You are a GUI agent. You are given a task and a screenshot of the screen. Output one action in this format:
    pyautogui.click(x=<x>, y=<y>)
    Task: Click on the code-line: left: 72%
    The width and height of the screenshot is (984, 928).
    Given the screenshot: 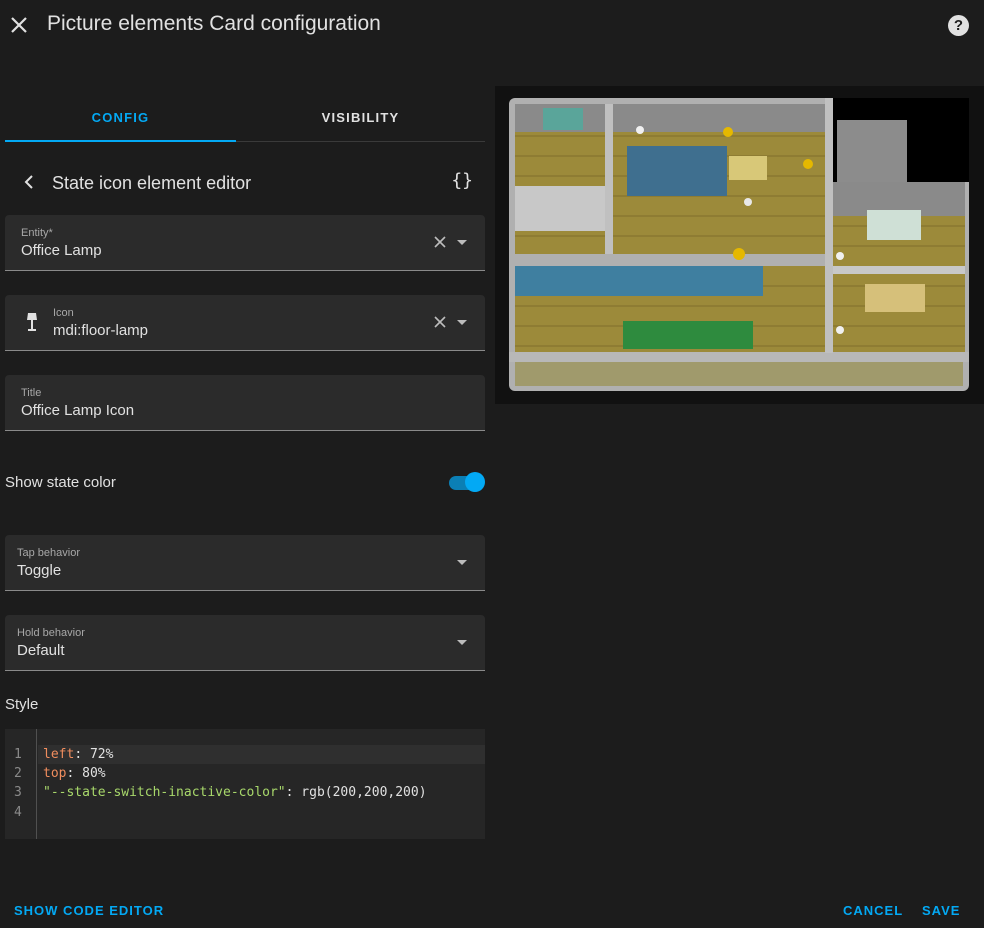 What is the action you would take?
    pyautogui.click(x=78, y=754)
    